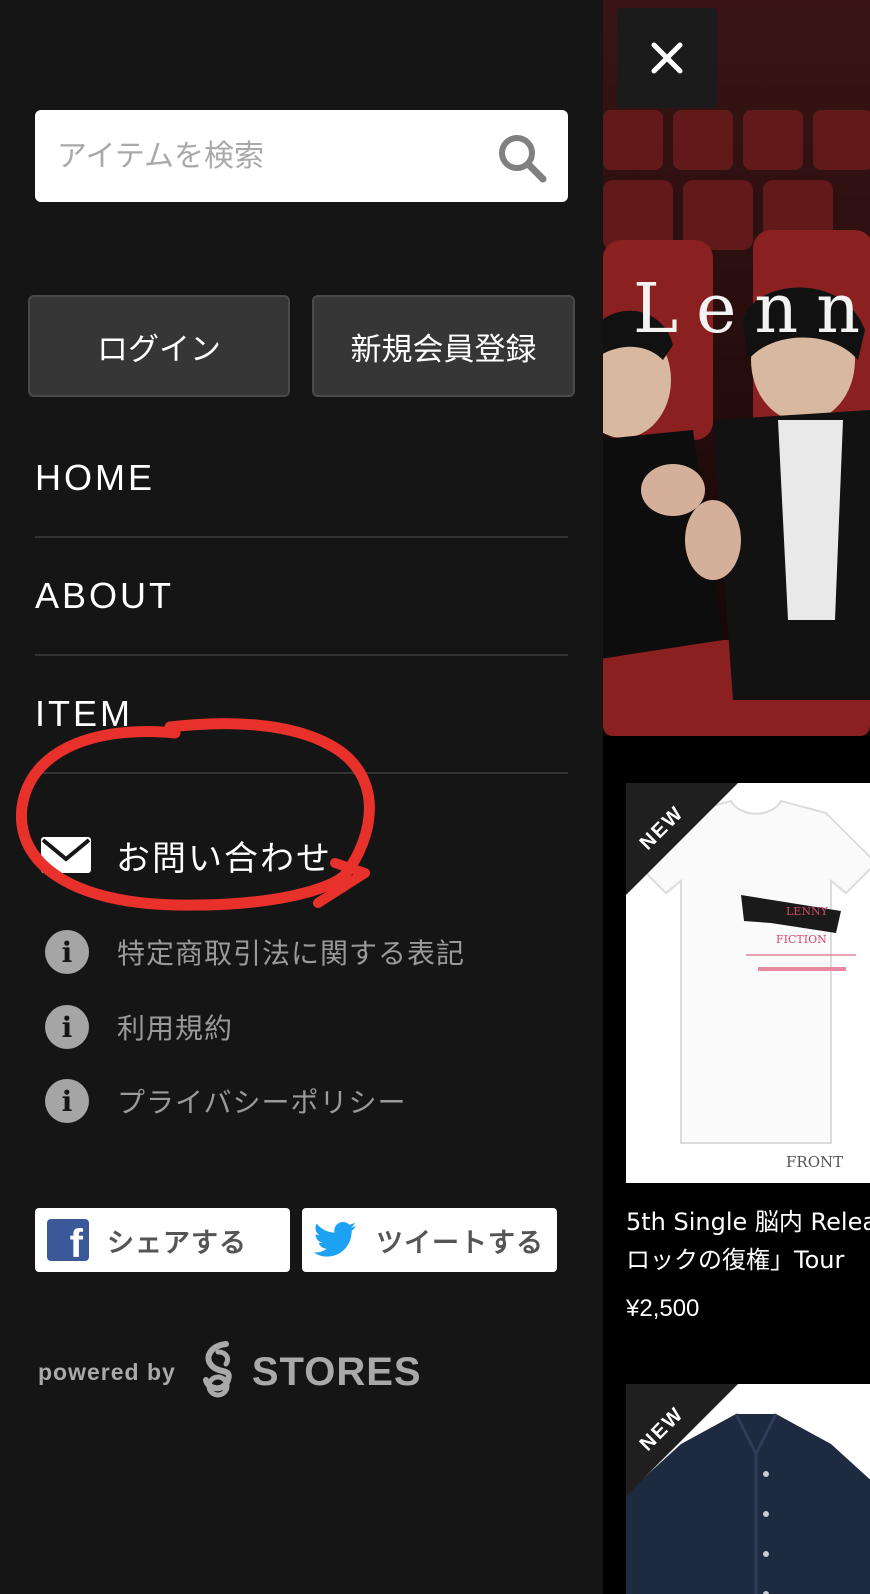 This screenshot has width=870, height=1594. I want to click on legal-notice-label: 特定商取引法に関する表記, so click(291, 953).